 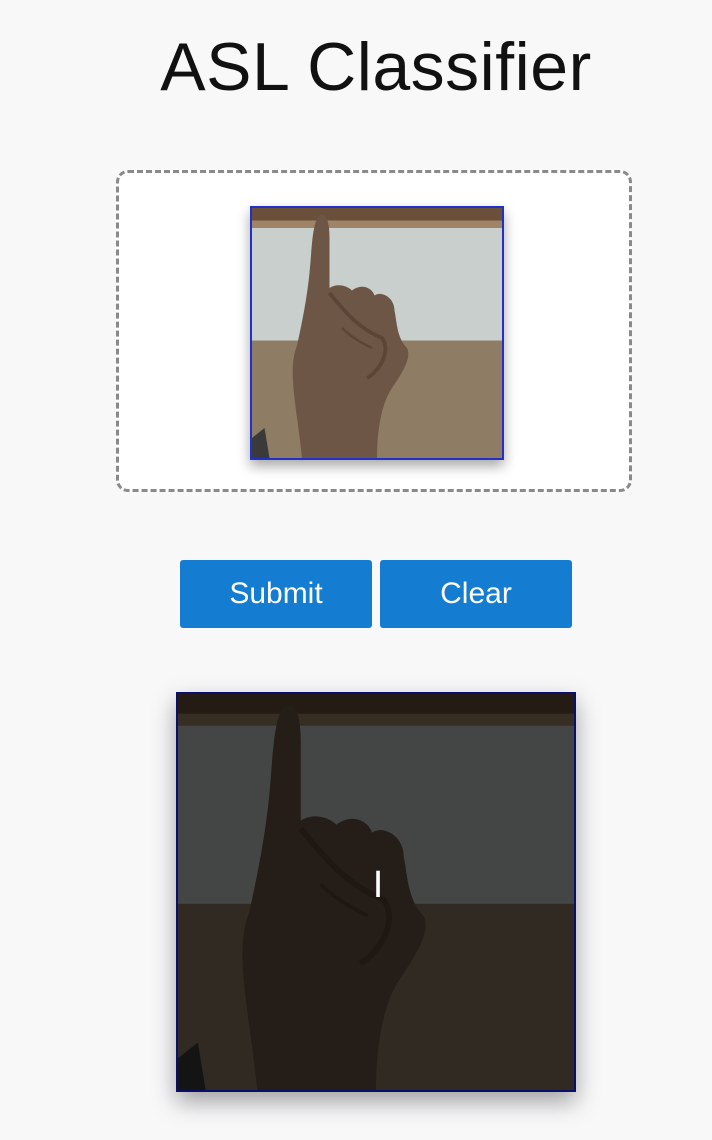 I want to click on uploaded-image, so click(x=377, y=333).